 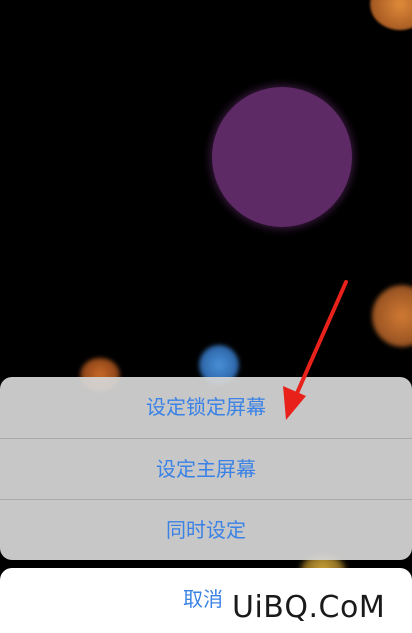 I want to click on set-lock-screen-button: 设定锁定屏幕, so click(x=206, y=407).